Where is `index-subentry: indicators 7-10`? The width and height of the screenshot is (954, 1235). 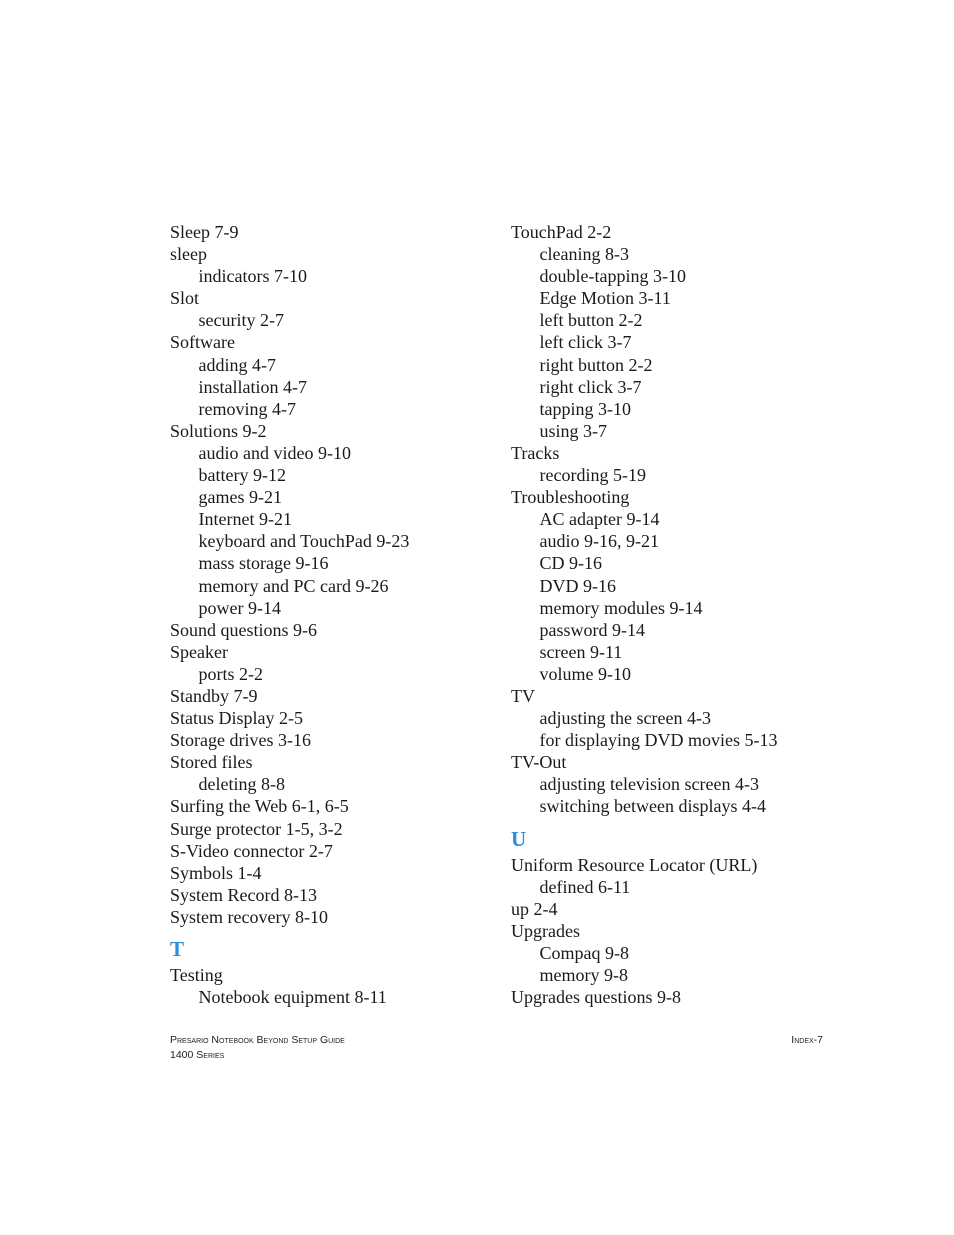
index-subentry: indicators 7-10 is located at coordinates (252, 276).